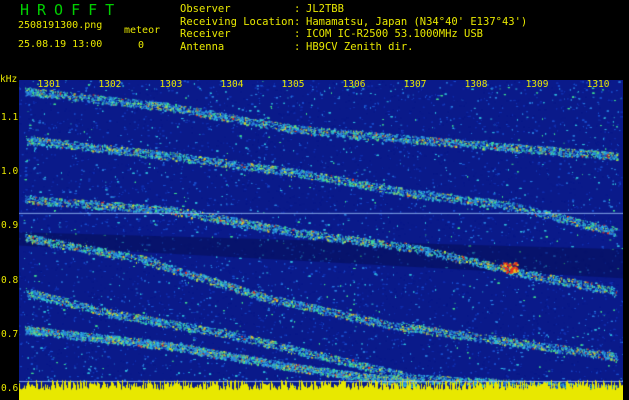 Image resolution: width=629 pixels, height=400 pixels. Describe the element at coordinates (110, 84) in the screenshot. I see `x-tick-label: 1302` at that location.